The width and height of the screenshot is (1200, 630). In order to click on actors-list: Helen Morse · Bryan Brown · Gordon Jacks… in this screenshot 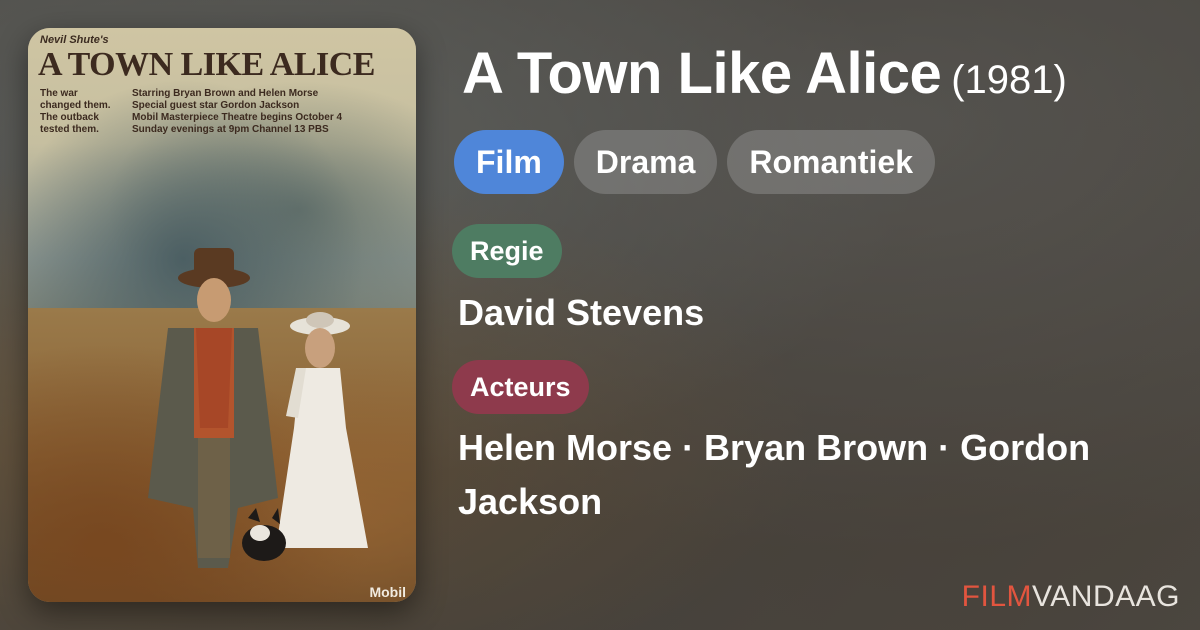, I will do `click(808, 475)`.